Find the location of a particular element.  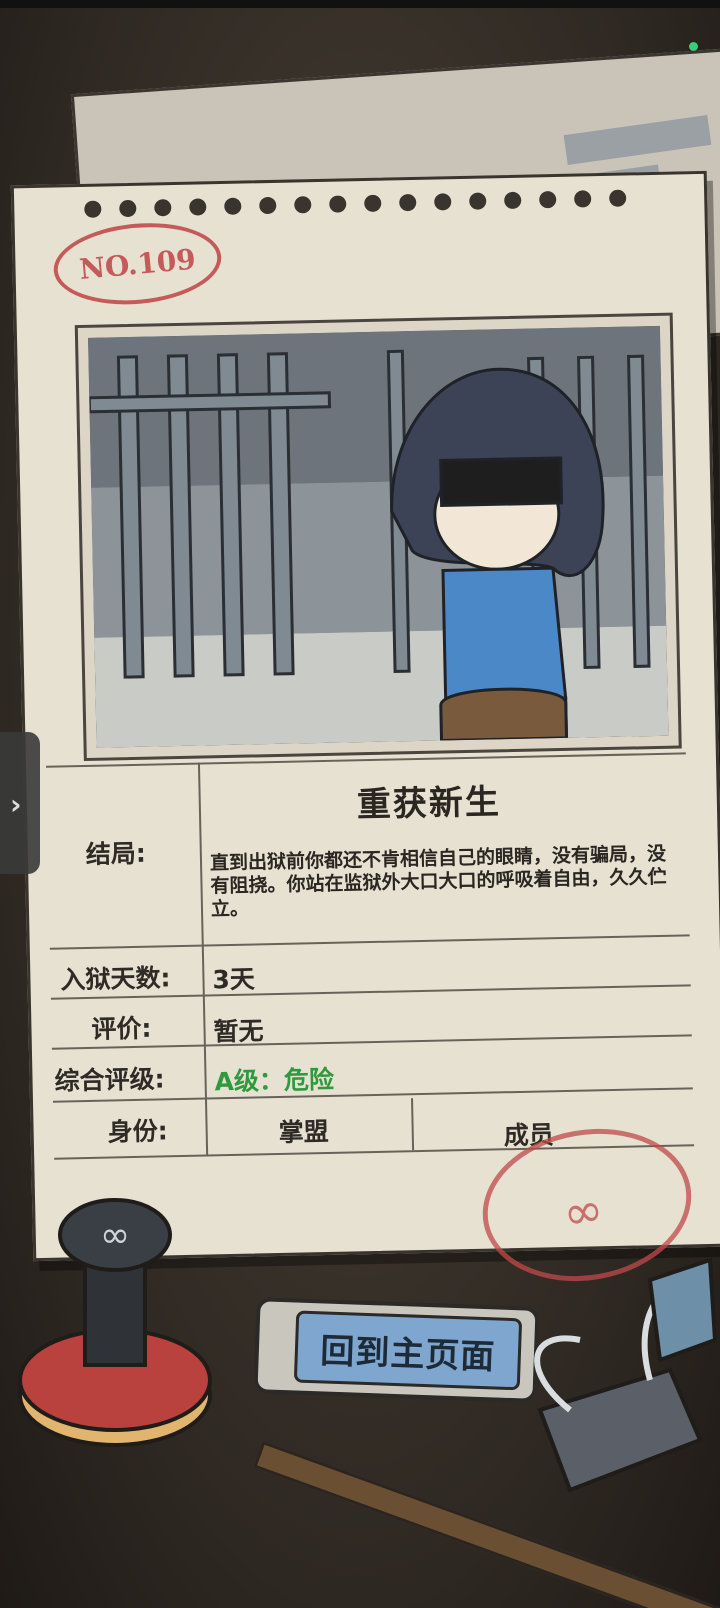

ending-label: 结局: is located at coordinates (116, 853).